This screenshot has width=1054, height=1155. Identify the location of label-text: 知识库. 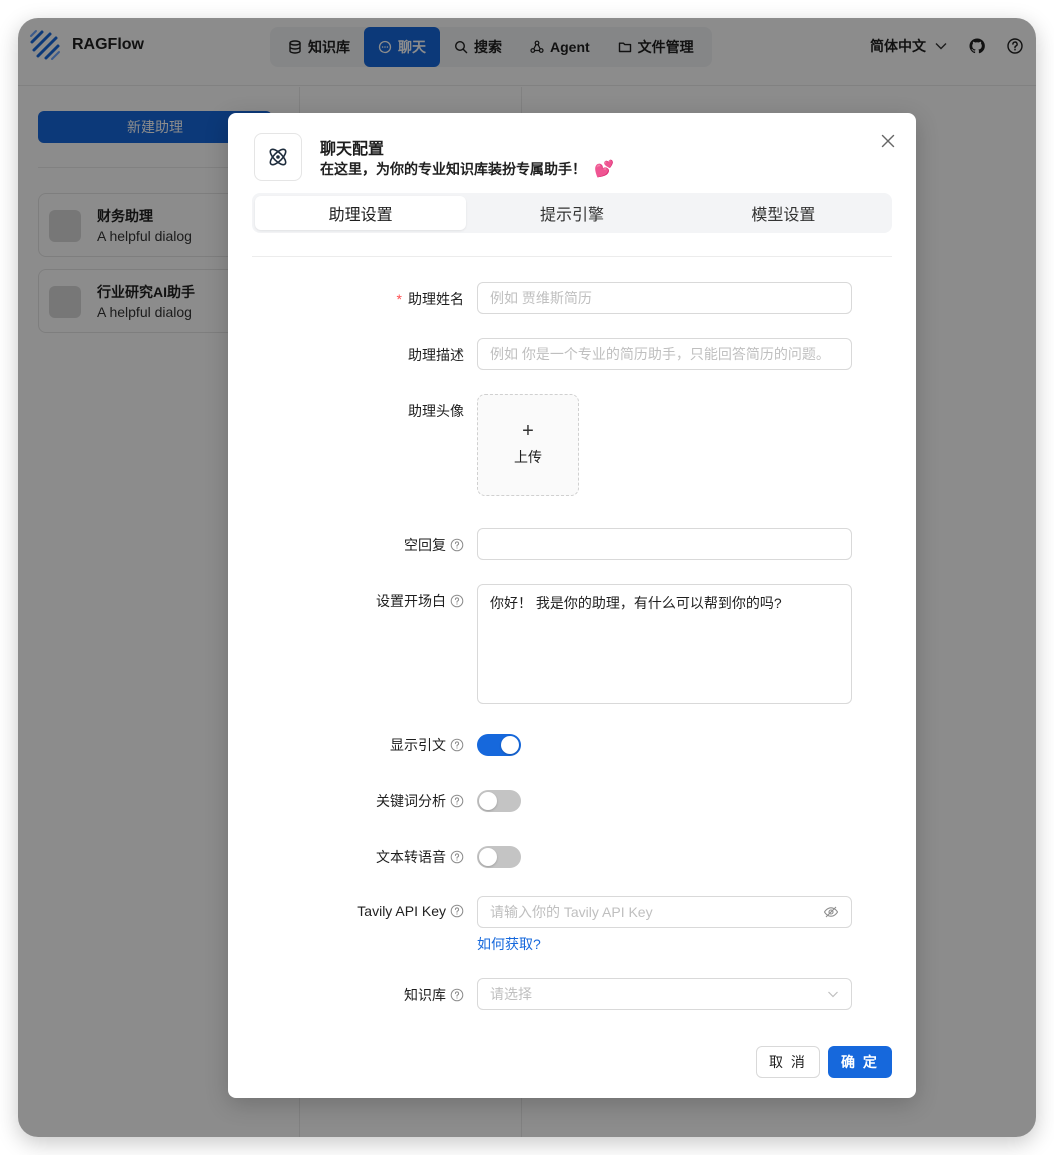
(425, 995).